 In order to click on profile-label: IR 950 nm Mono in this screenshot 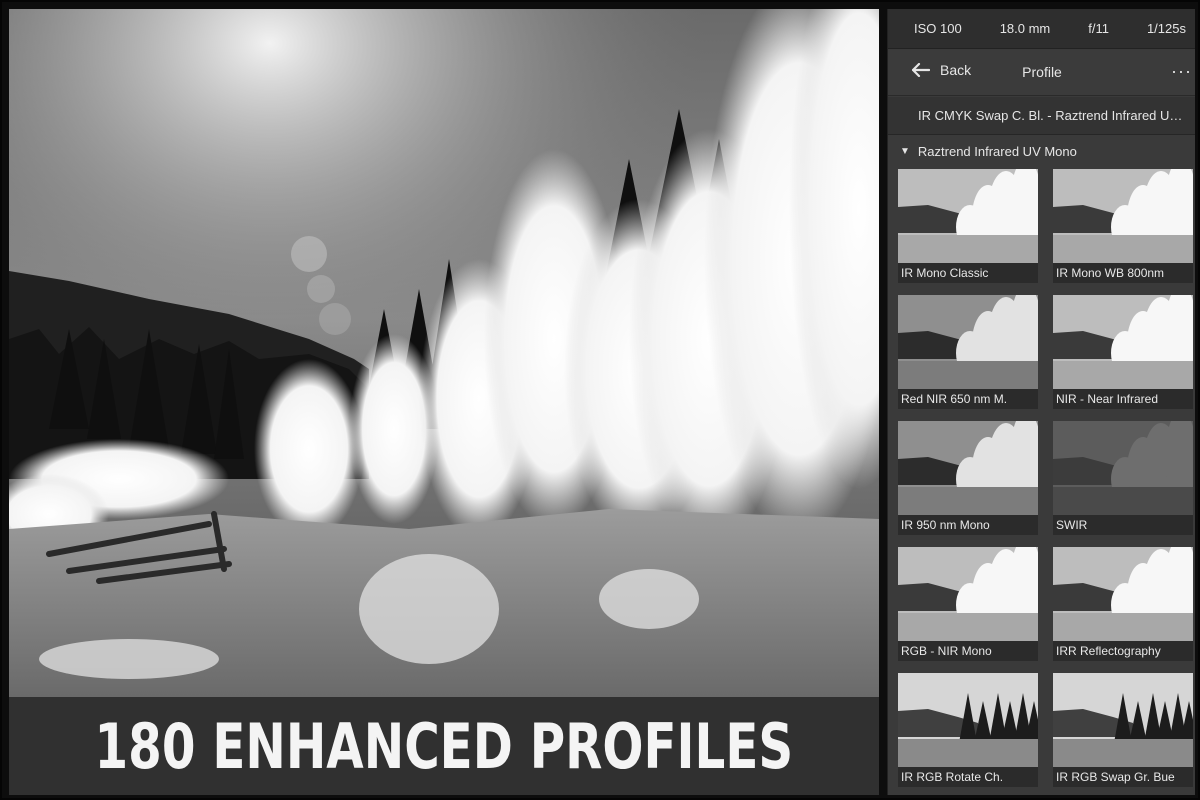, I will do `click(968, 525)`.